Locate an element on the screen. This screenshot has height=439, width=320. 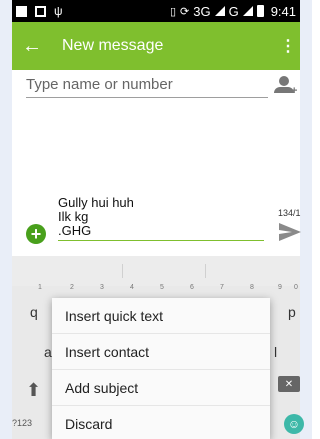
back-button: ← is located at coordinates (32, 46).